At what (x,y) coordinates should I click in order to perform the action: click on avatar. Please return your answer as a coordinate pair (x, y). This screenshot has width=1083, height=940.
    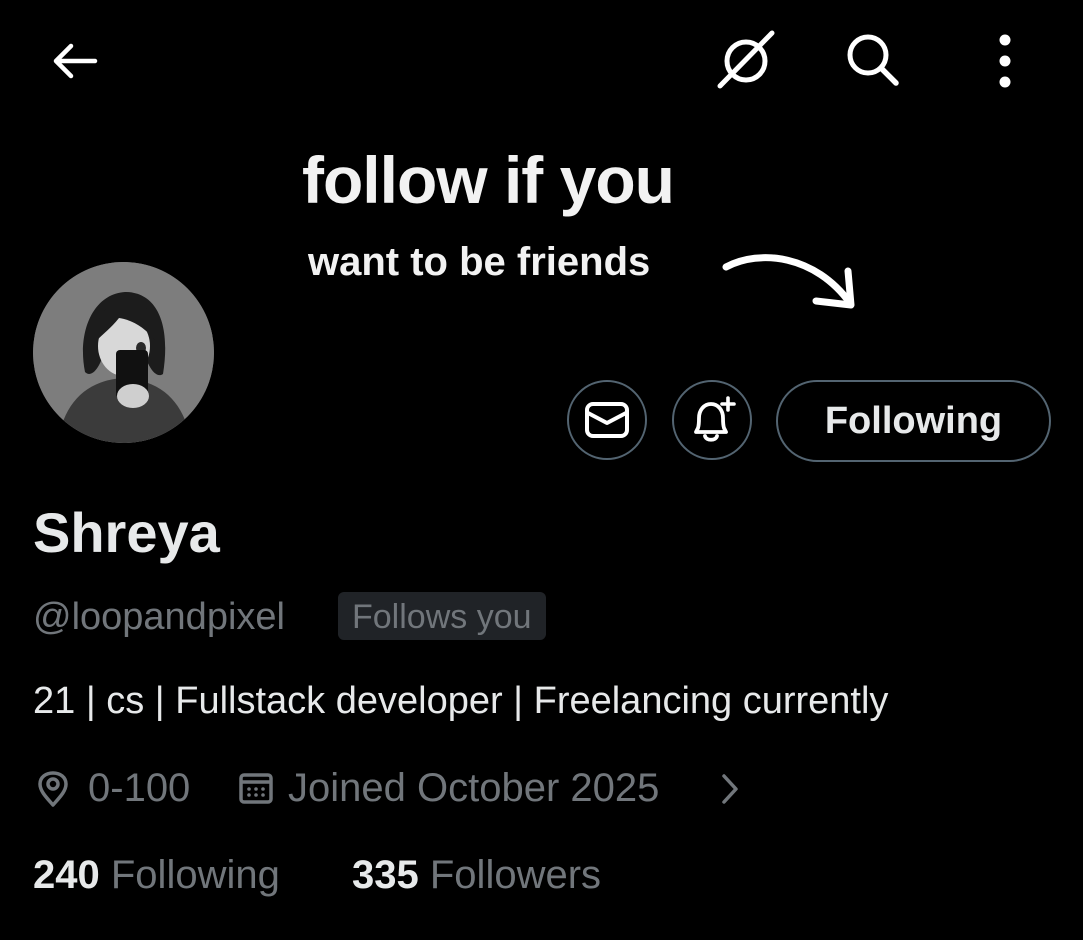
    Looking at the image, I should click on (123, 352).